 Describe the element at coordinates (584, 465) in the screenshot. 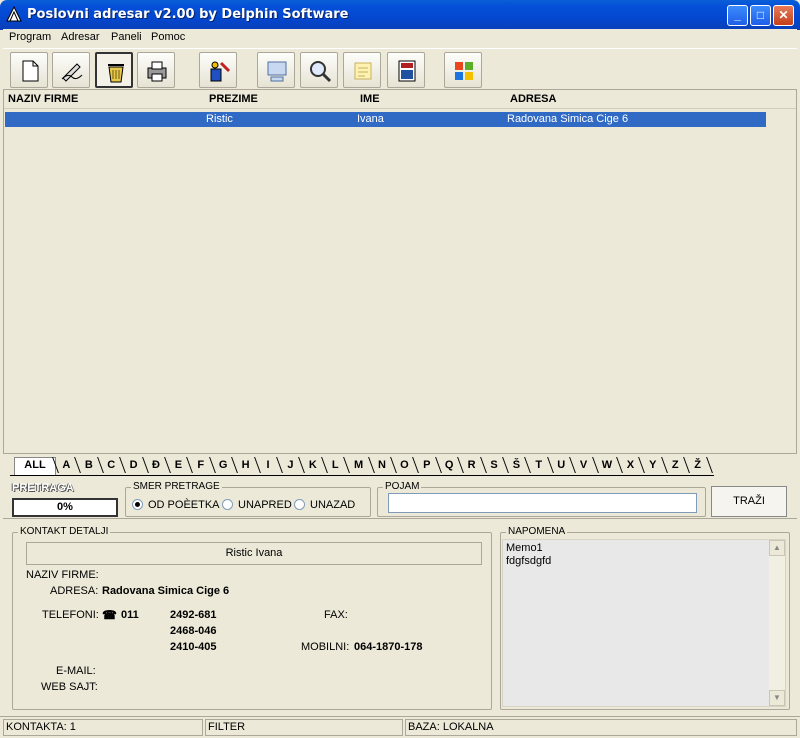

I see `tab-letter: V` at that location.